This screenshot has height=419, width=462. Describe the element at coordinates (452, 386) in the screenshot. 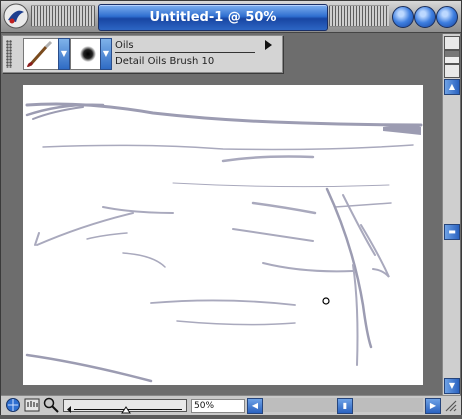

I see `scroll-down-button: ▼` at that location.